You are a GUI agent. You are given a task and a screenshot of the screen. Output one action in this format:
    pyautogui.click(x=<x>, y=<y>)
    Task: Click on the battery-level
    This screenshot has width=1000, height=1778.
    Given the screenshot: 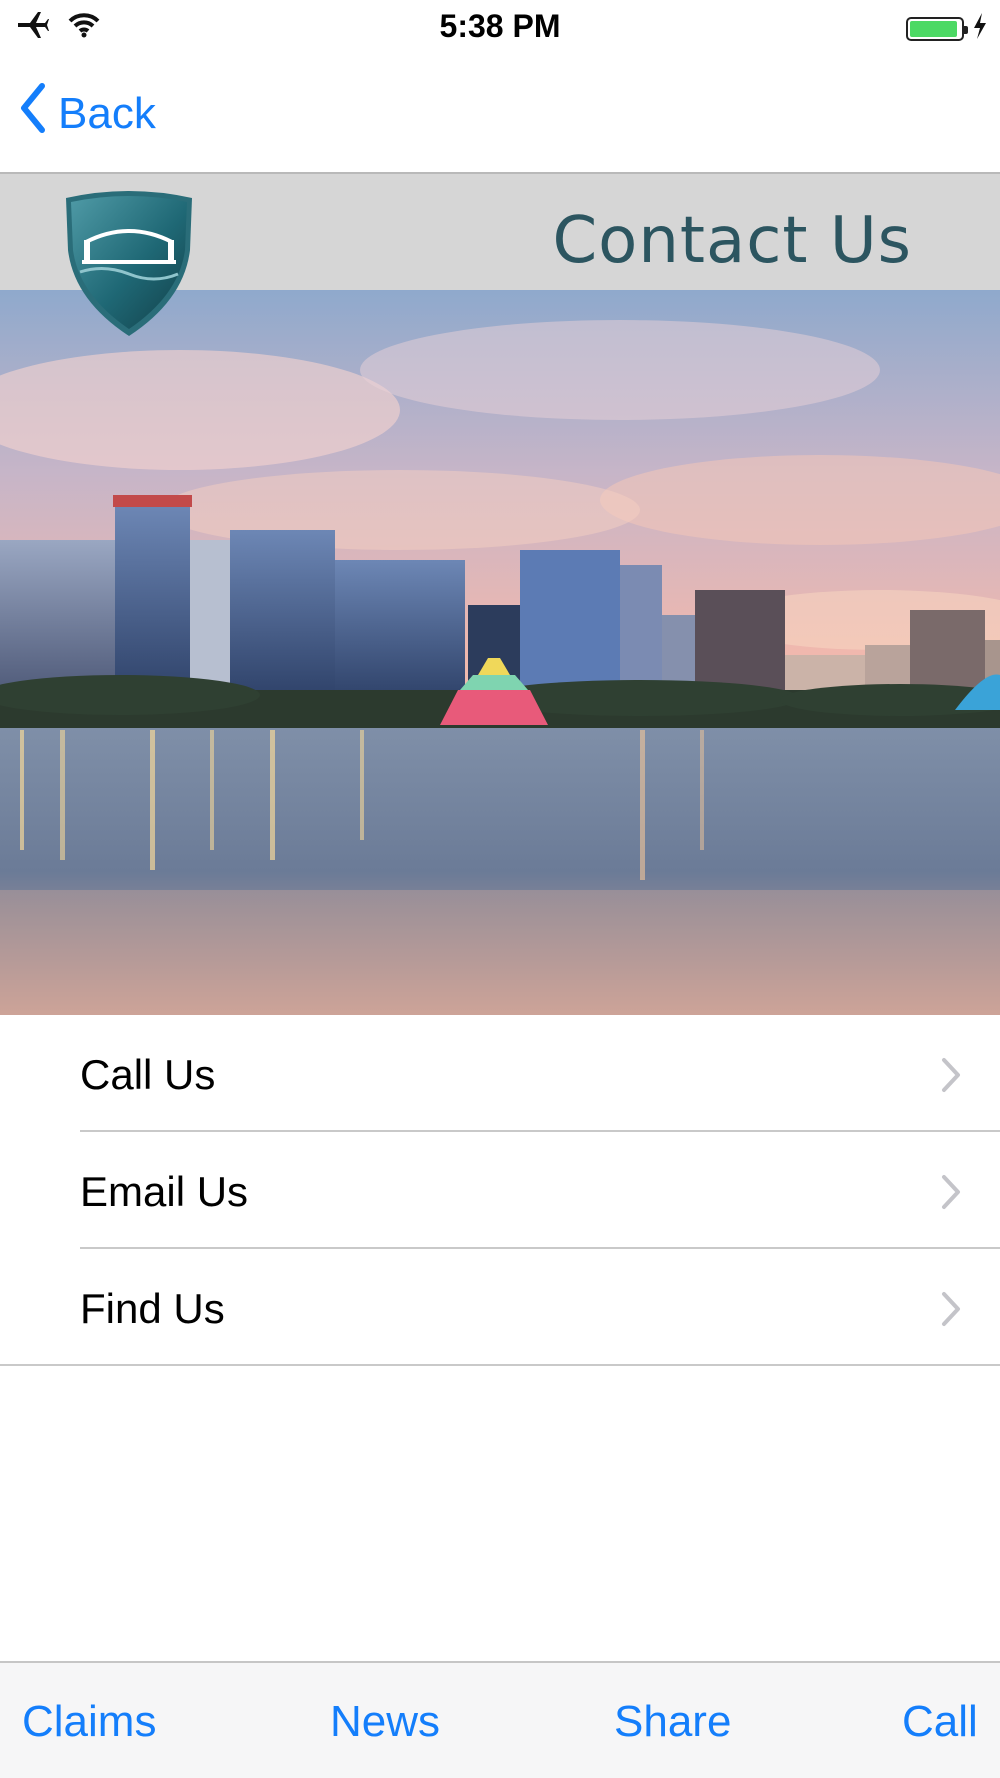 What is the action you would take?
    pyautogui.click(x=934, y=28)
    